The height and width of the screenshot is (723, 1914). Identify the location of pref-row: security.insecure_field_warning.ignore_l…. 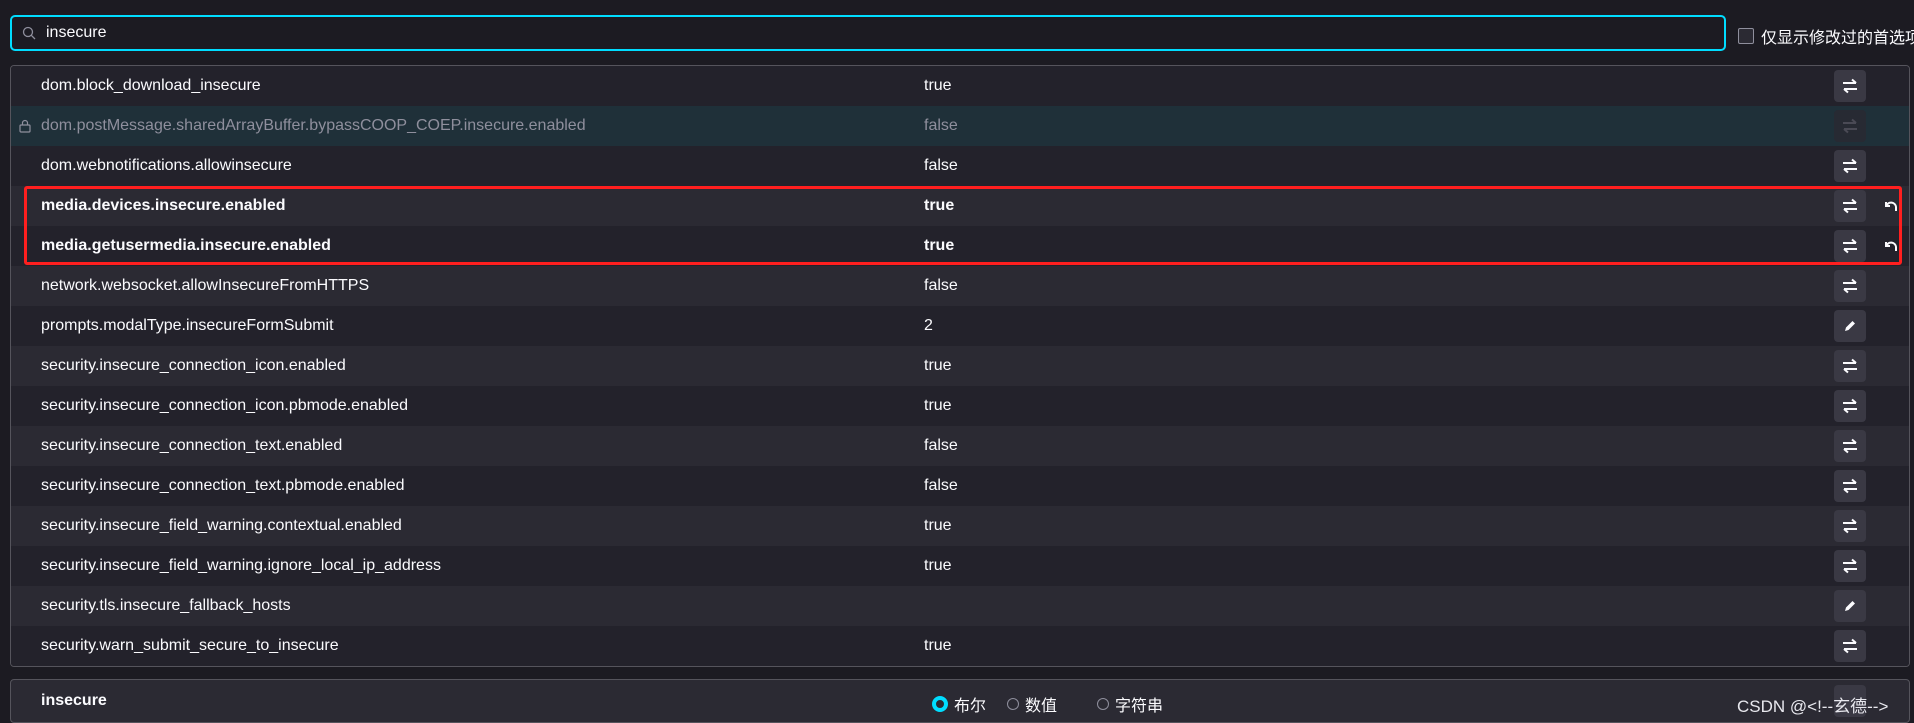
(960, 566).